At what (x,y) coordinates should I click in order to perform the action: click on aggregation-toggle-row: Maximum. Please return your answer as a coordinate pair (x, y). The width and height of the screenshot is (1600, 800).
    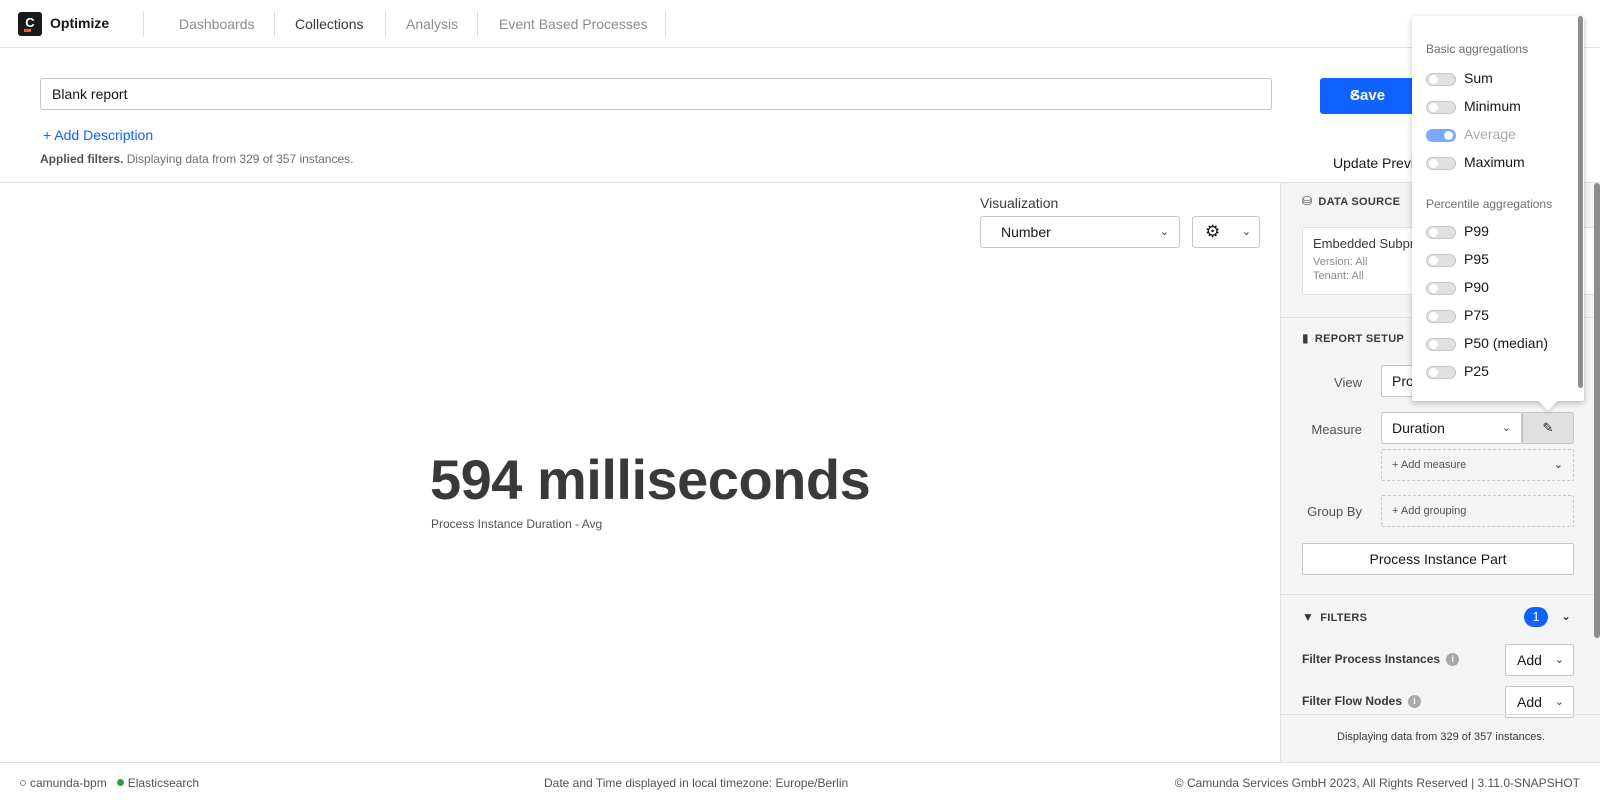
    Looking at the image, I should click on (1501, 163).